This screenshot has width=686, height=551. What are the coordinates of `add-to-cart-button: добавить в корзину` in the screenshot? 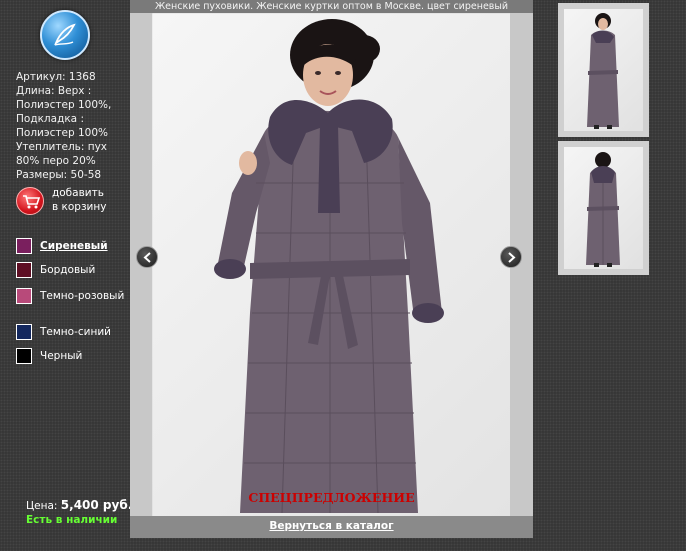 It's located at (72, 201).